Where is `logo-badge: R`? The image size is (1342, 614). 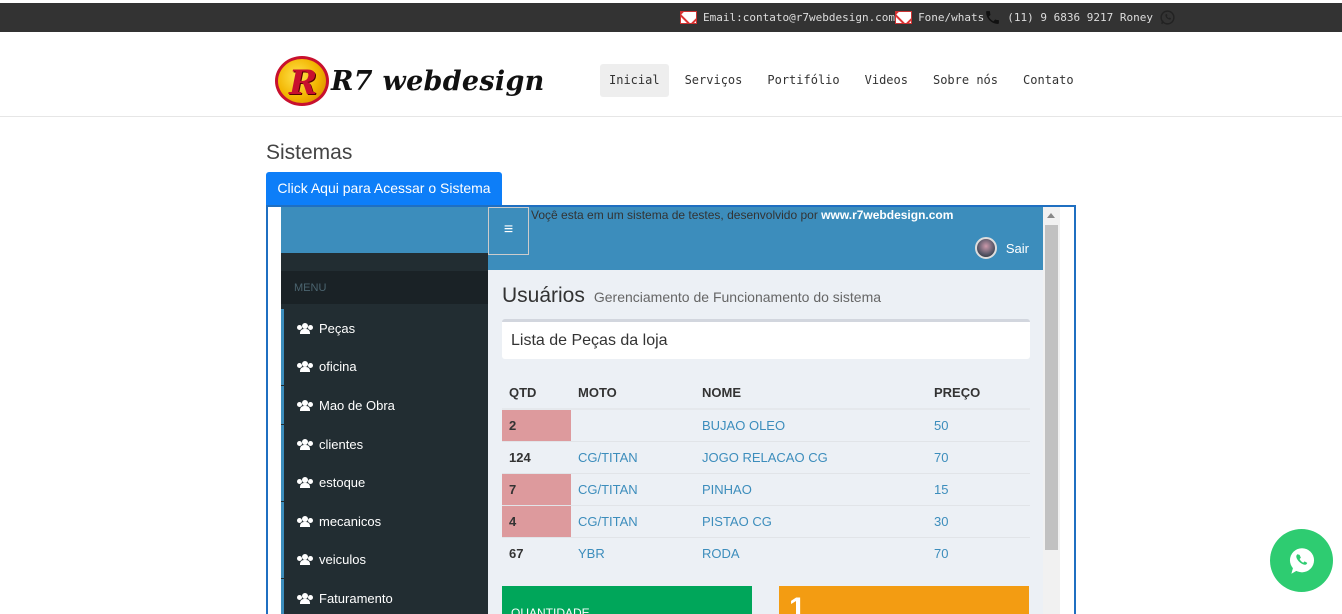 logo-badge: R is located at coordinates (302, 81).